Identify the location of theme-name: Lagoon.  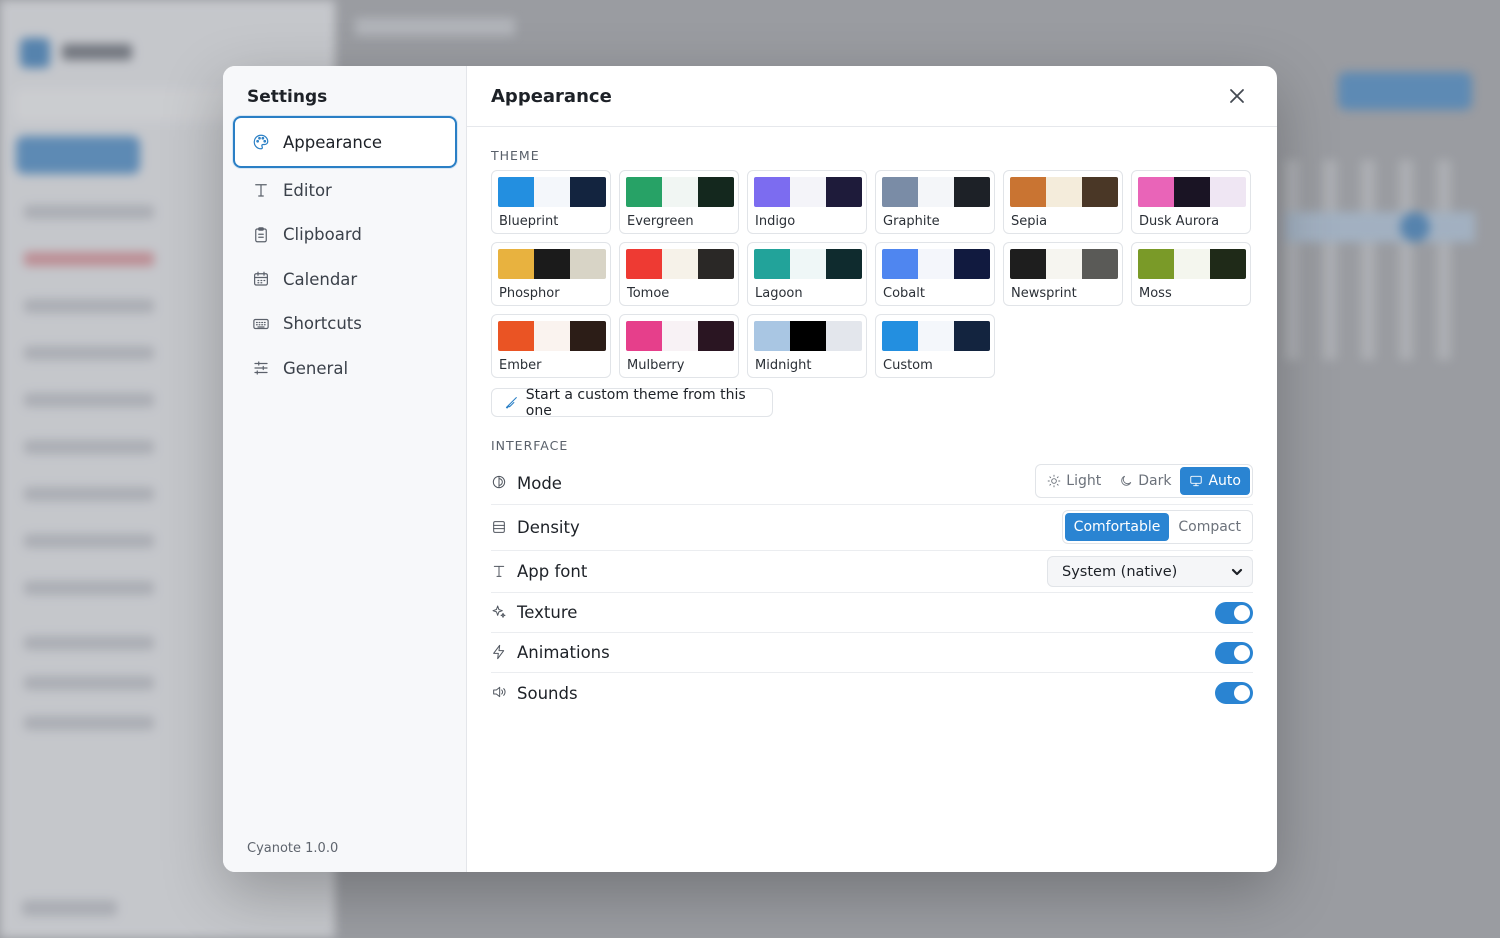
(779, 293).